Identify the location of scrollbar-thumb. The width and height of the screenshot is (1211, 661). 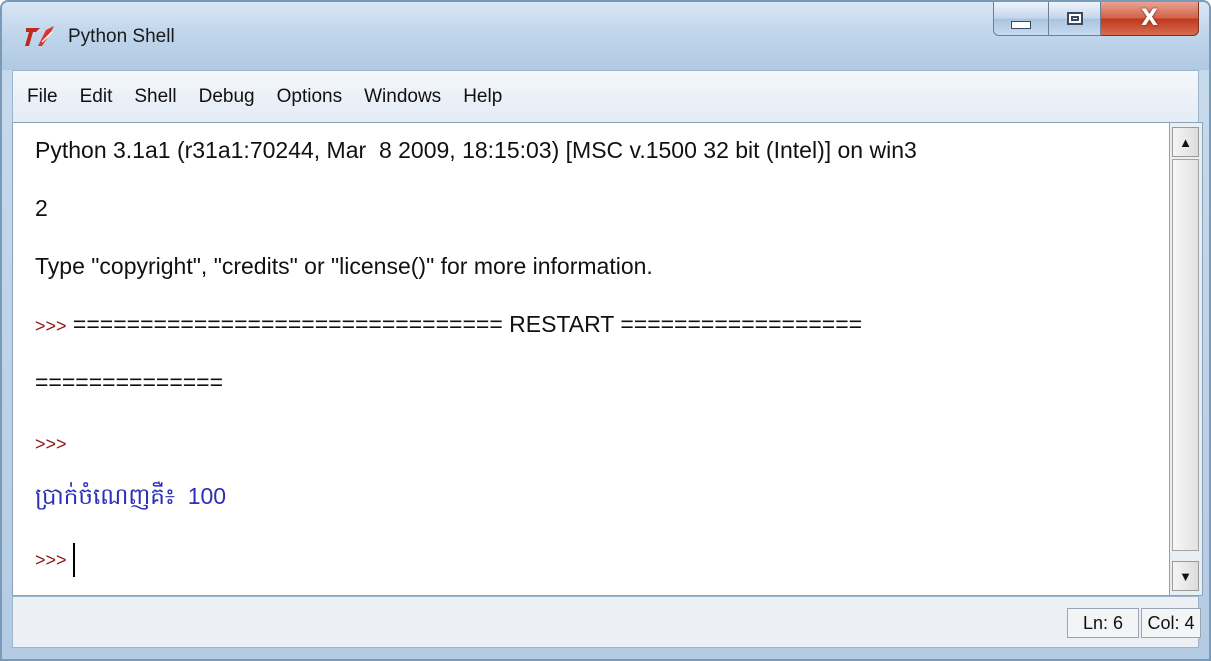
(1185, 355).